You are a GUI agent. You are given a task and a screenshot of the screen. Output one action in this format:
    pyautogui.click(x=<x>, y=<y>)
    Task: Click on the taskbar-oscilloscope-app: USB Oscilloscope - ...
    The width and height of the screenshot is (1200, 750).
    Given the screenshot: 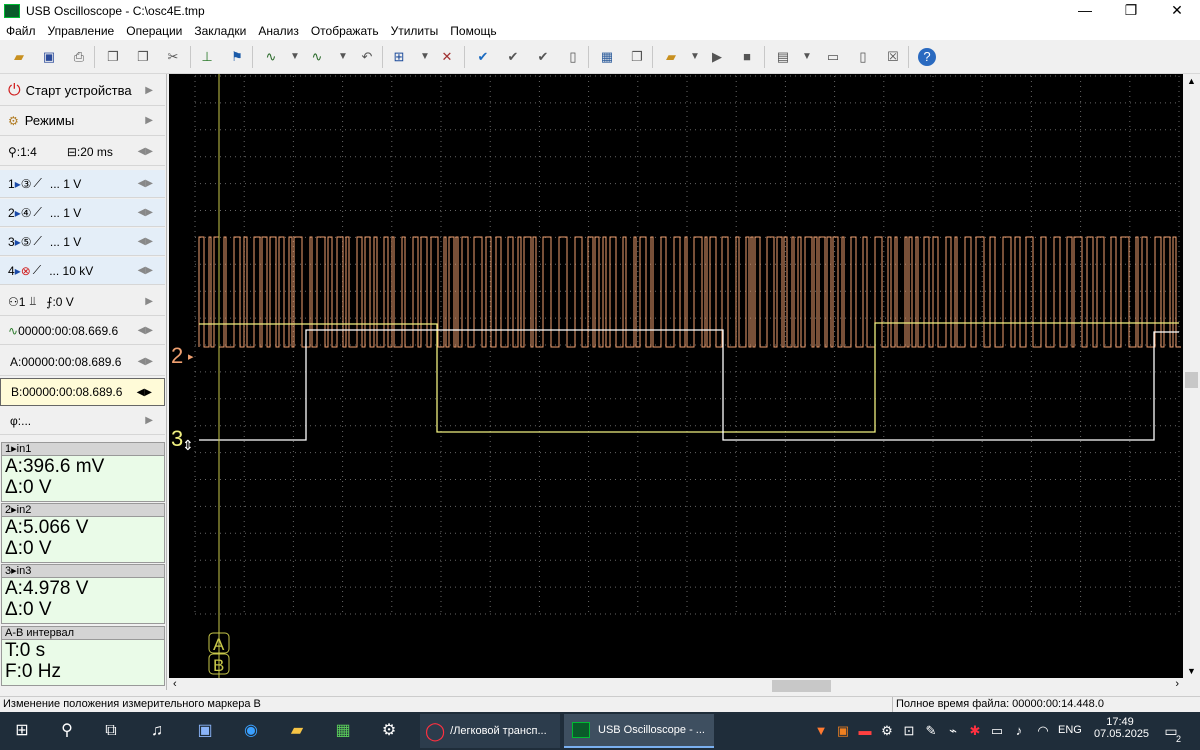 What is the action you would take?
    pyautogui.click(x=639, y=731)
    